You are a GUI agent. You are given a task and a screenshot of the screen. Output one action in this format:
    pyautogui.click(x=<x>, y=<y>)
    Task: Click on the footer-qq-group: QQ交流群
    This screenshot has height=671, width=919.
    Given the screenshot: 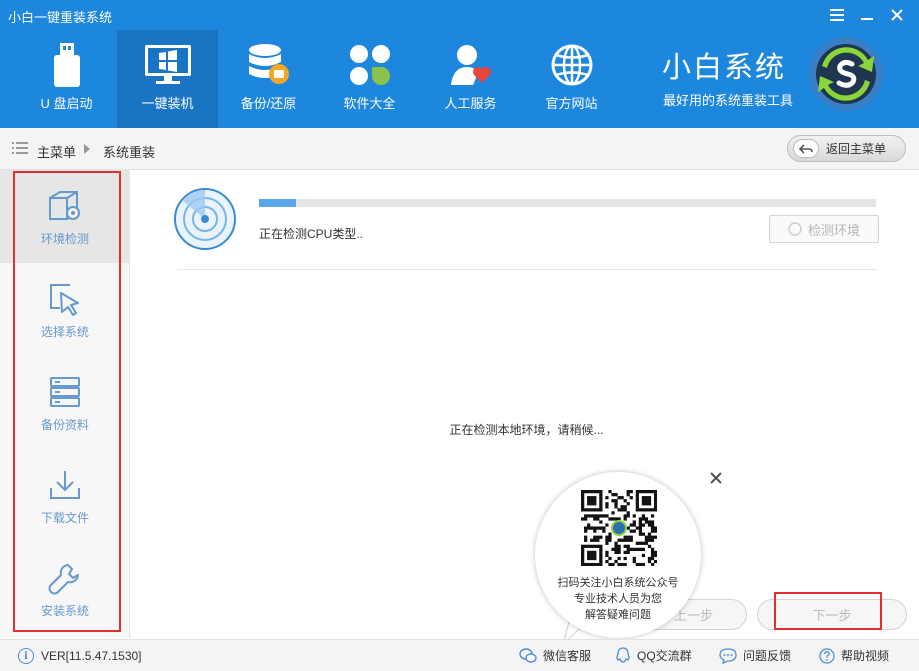 What is the action you would take?
    pyautogui.click(x=653, y=655)
    